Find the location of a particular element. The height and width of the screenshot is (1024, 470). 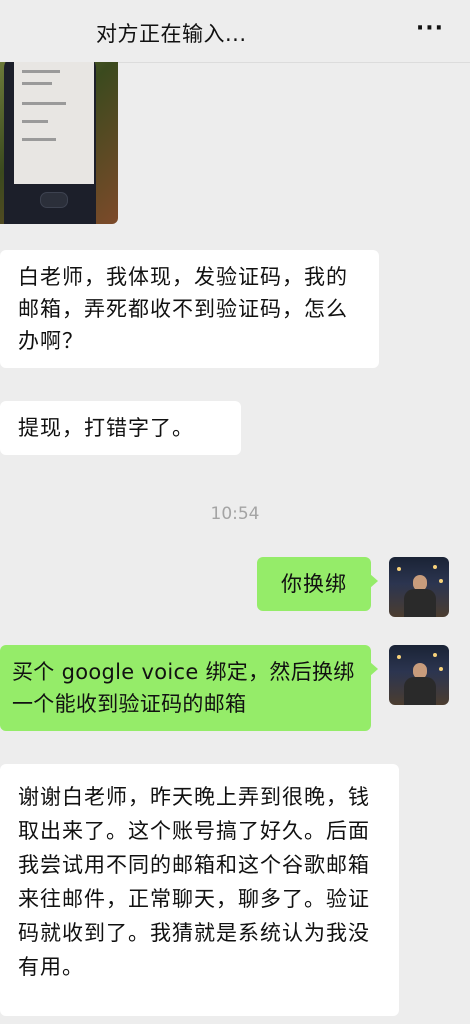

message-bubble-sent: 买个 google voice 绑定，然后换绑一个能收到验证码的邮箱 is located at coordinates (189, 688).